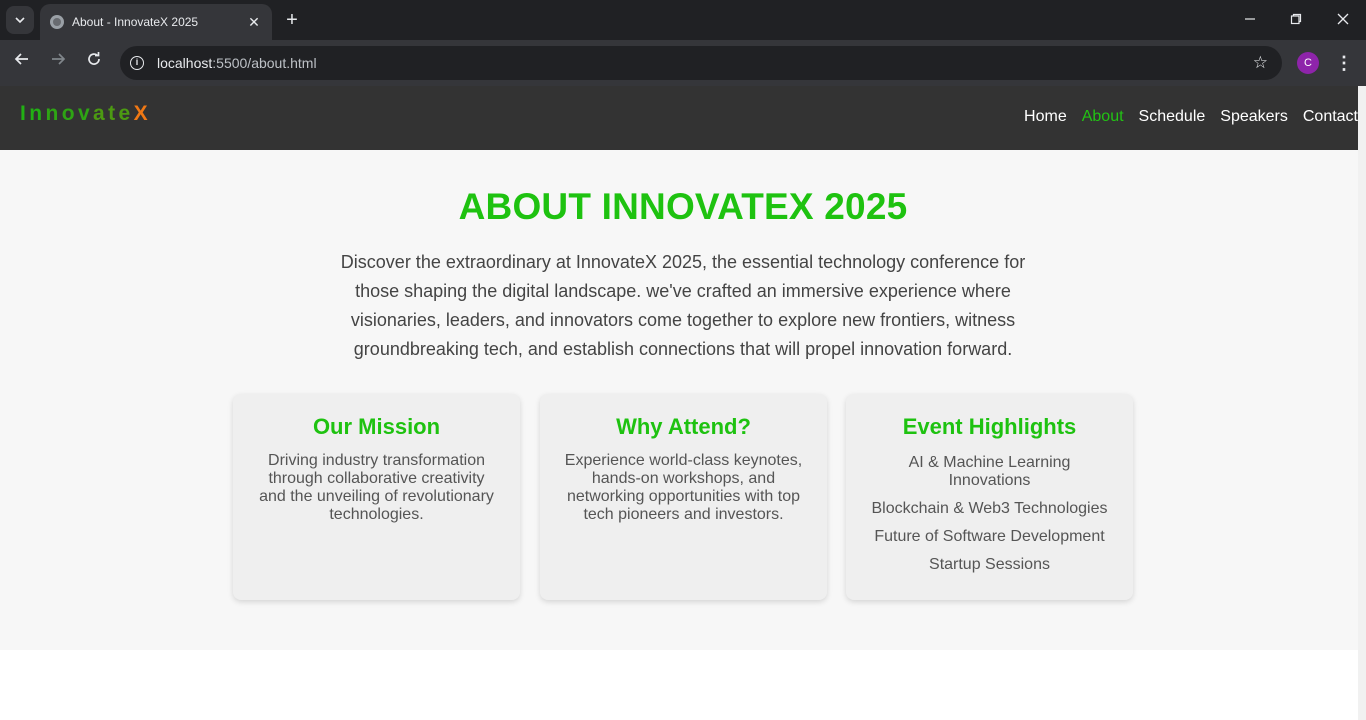  What do you see at coordinates (1362, 403) in the screenshot?
I see `page-scrollbar` at bounding box center [1362, 403].